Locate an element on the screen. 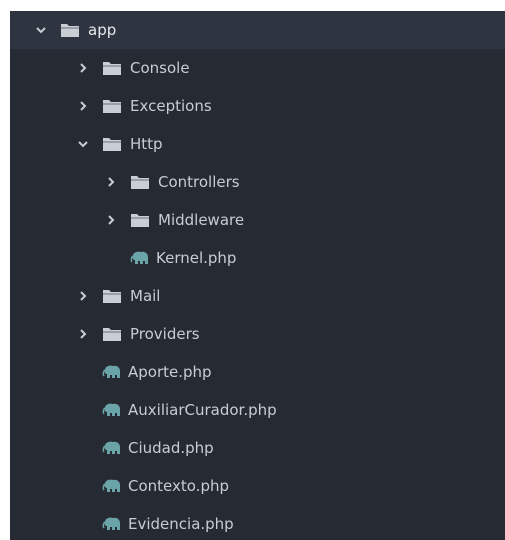 The height and width of the screenshot is (540, 505). tree-item-ciudad-php: Ciudad.php is located at coordinates (257, 448).